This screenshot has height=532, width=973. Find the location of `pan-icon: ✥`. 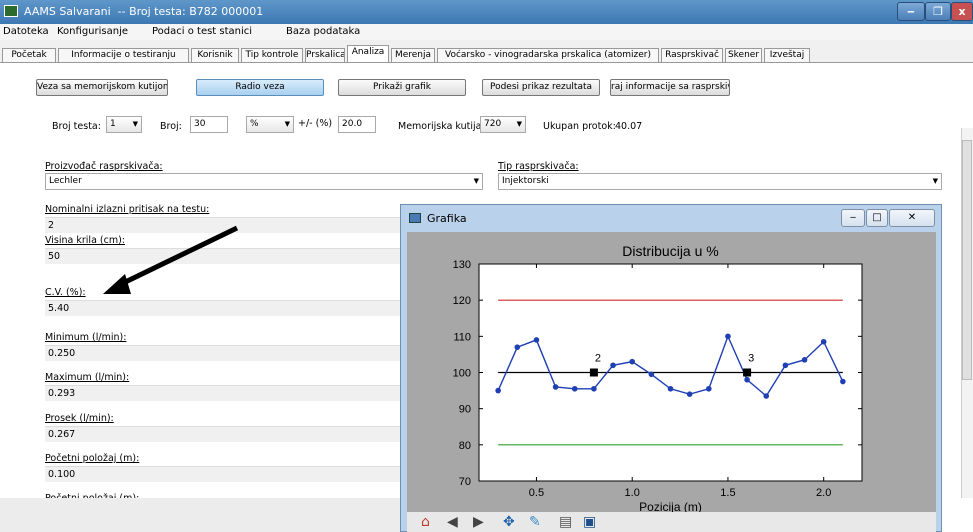

pan-icon: ✥ is located at coordinates (509, 522).